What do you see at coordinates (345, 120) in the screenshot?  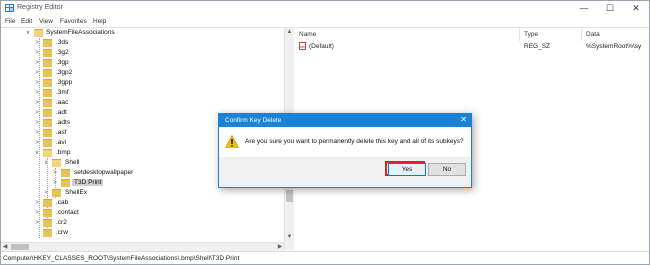 I see `dialog-title-bar: Confirm Key Delete ✕` at bounding box center [345, 120].